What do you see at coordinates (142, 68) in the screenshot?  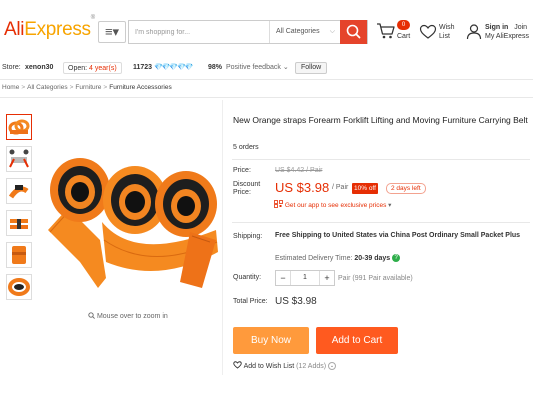 I see `store-score: 11723` at bounding box center [142, 68].